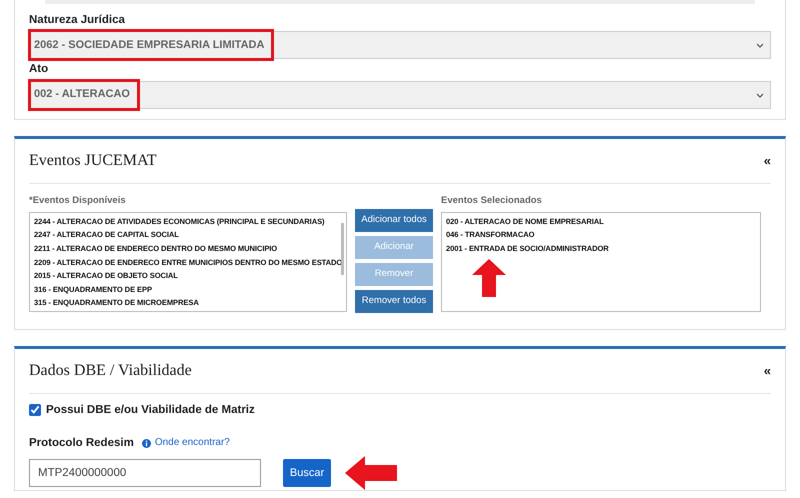 The width and height of the screenshot is (800, 498). What do you see at coordinates (82, 94) in the screenshot?
I see `dropdown-value: 002 - ALTERACAO` at bounding box center [82, 94].